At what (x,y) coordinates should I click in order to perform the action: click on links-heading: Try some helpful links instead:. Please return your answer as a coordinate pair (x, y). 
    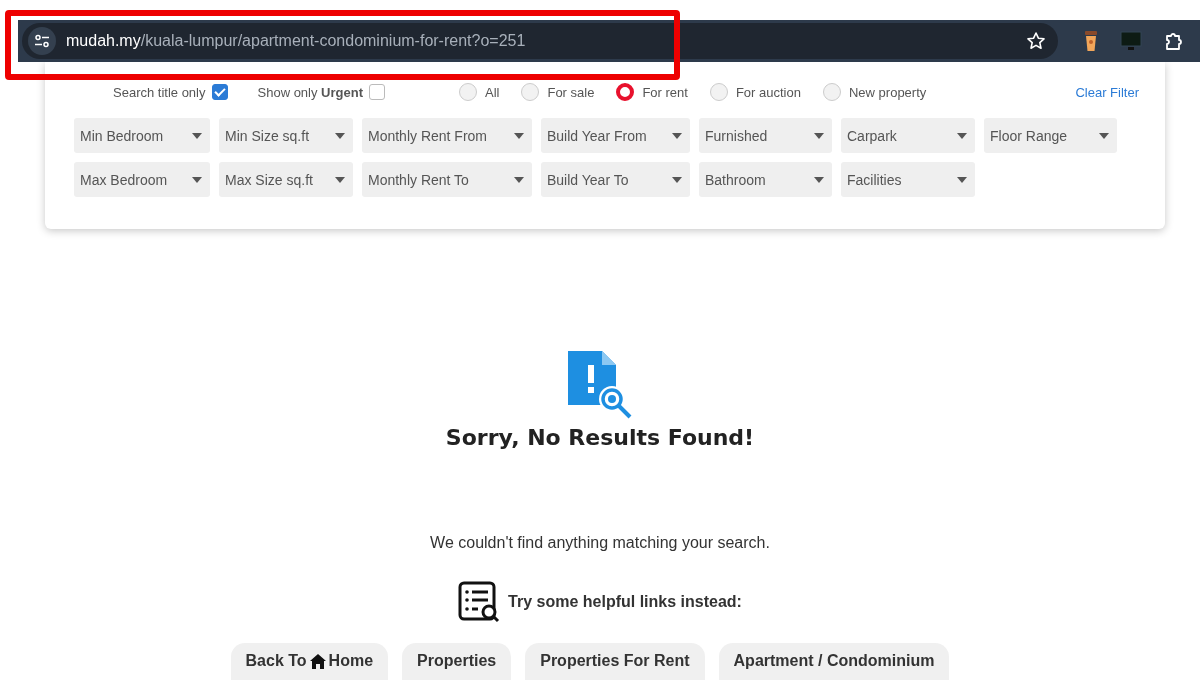
    Looking at the image, I should click on (625, 602).